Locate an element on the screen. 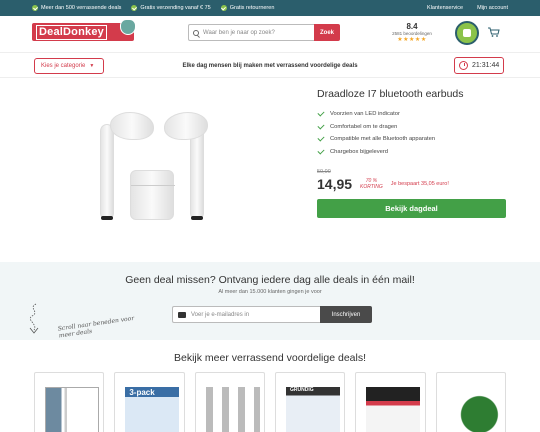 The image size is (540, 432). my-account-link: Mijn account is located at coordinates (492, 8).